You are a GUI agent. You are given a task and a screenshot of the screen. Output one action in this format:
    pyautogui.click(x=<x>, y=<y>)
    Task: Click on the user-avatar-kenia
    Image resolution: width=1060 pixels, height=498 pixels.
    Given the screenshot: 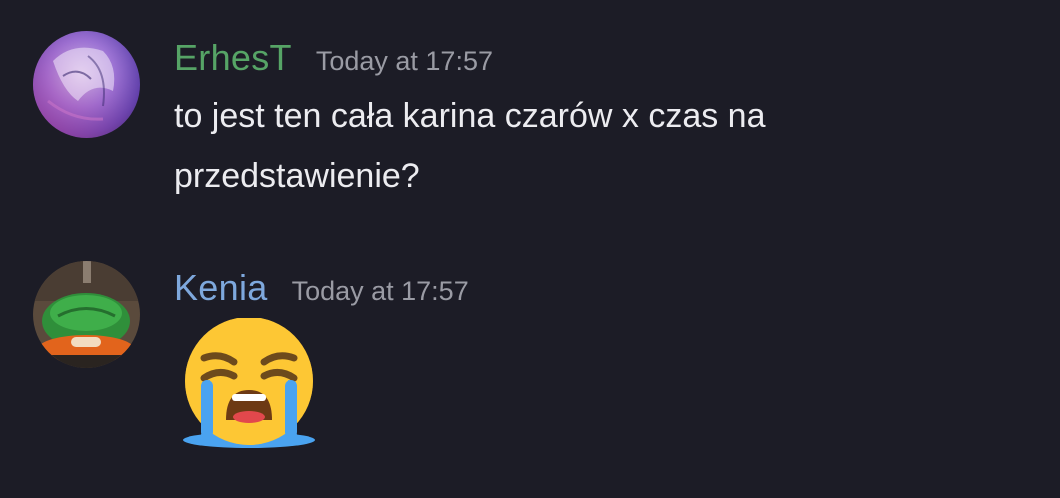 What is the action you would take?
    pyautogui.click(x=86, y=314)
    